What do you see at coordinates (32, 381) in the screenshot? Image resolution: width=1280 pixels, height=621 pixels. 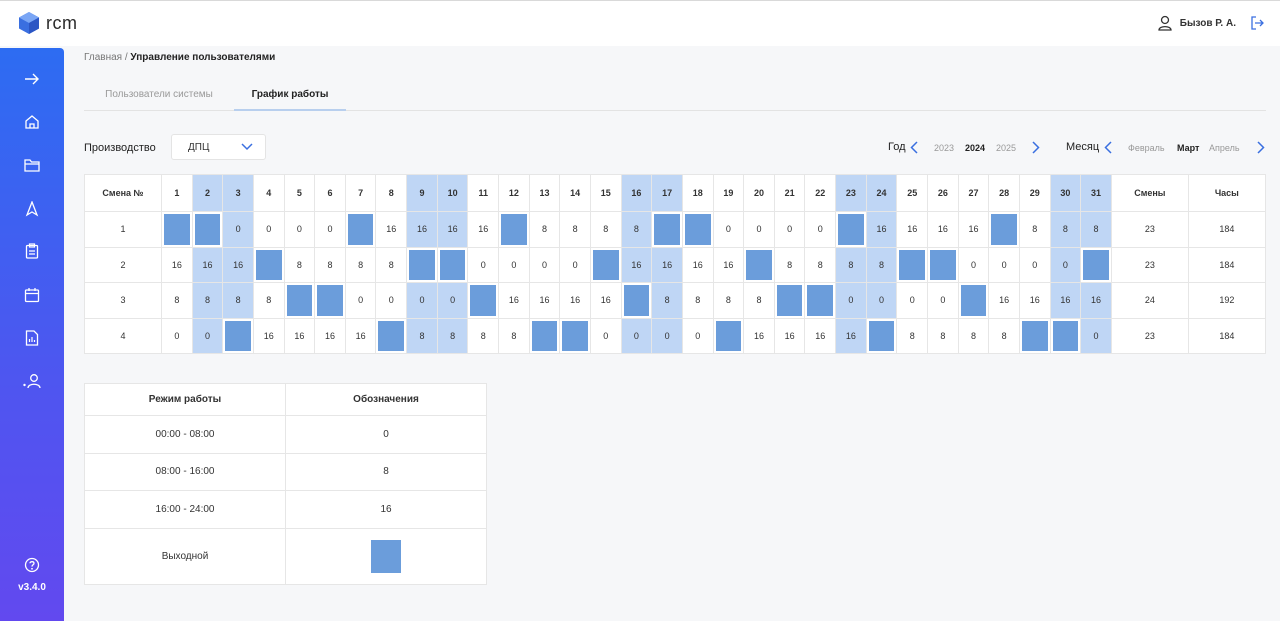 I see `users-icon` at bounding box center [32, 381].